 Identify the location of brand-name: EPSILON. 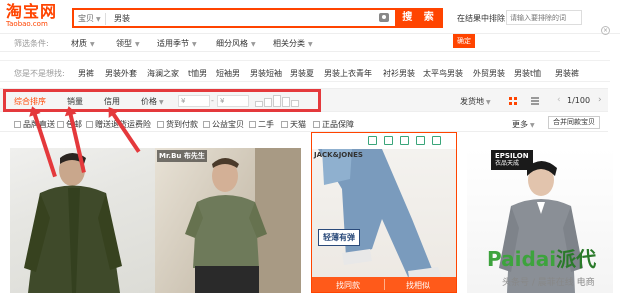
(512, 156).